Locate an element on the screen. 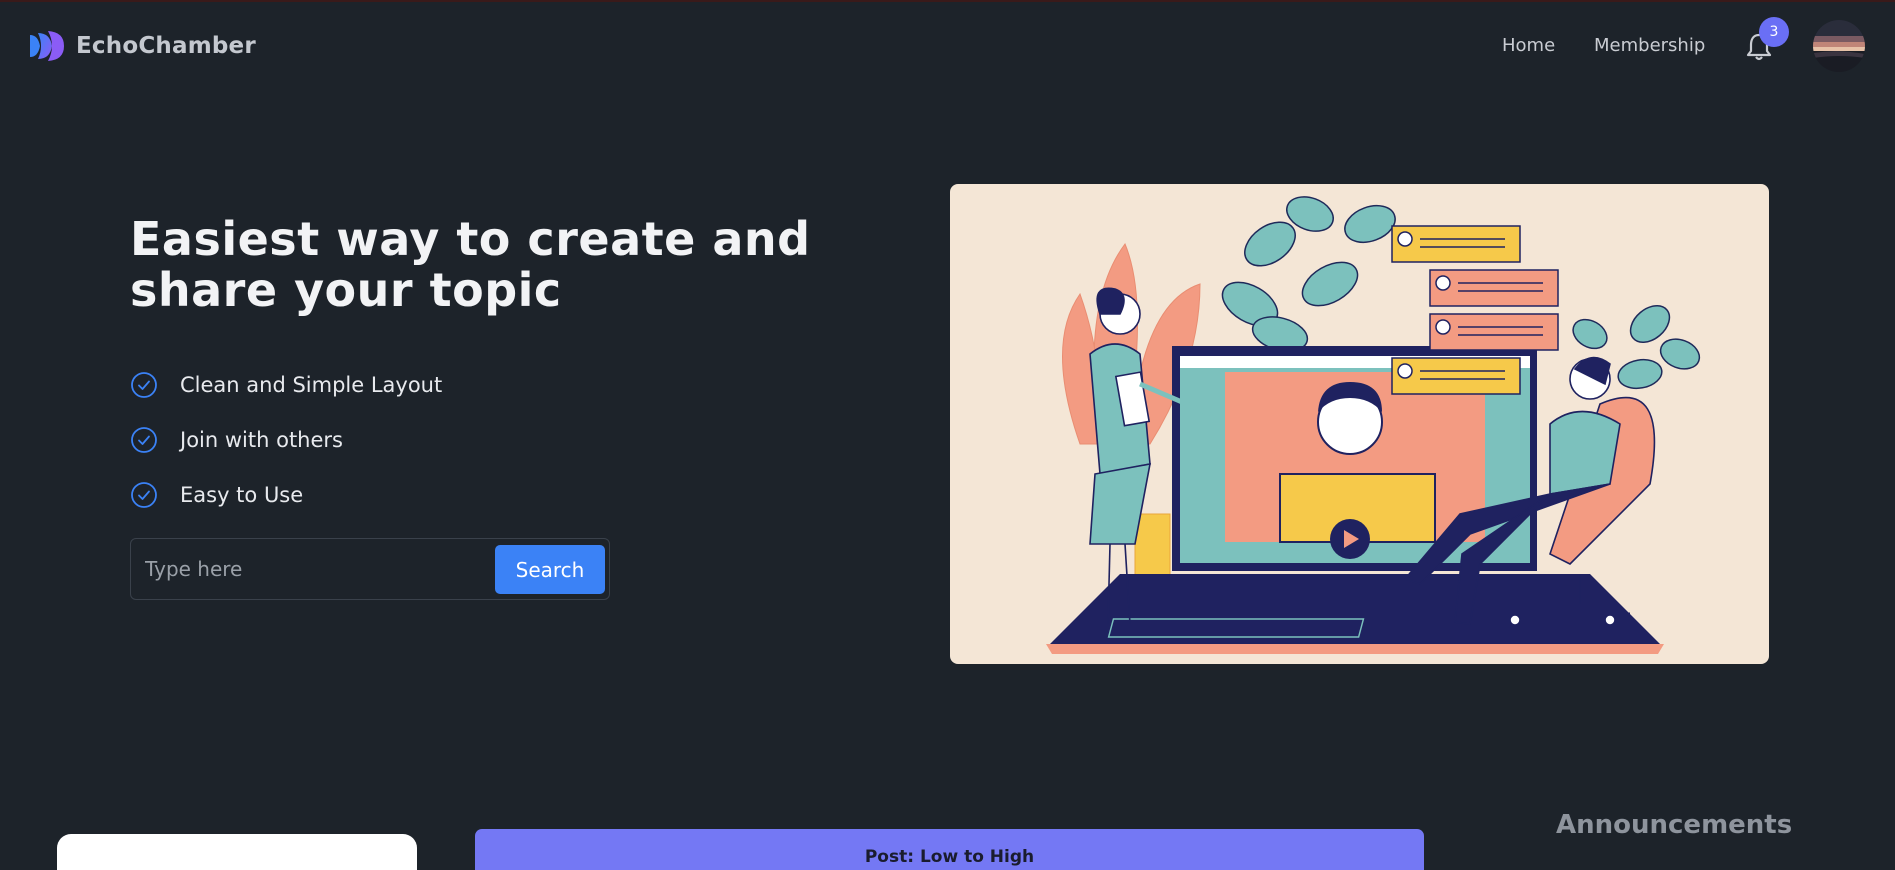 The image size is (1895, 870). profile-card is located at coordinates (237, 852).